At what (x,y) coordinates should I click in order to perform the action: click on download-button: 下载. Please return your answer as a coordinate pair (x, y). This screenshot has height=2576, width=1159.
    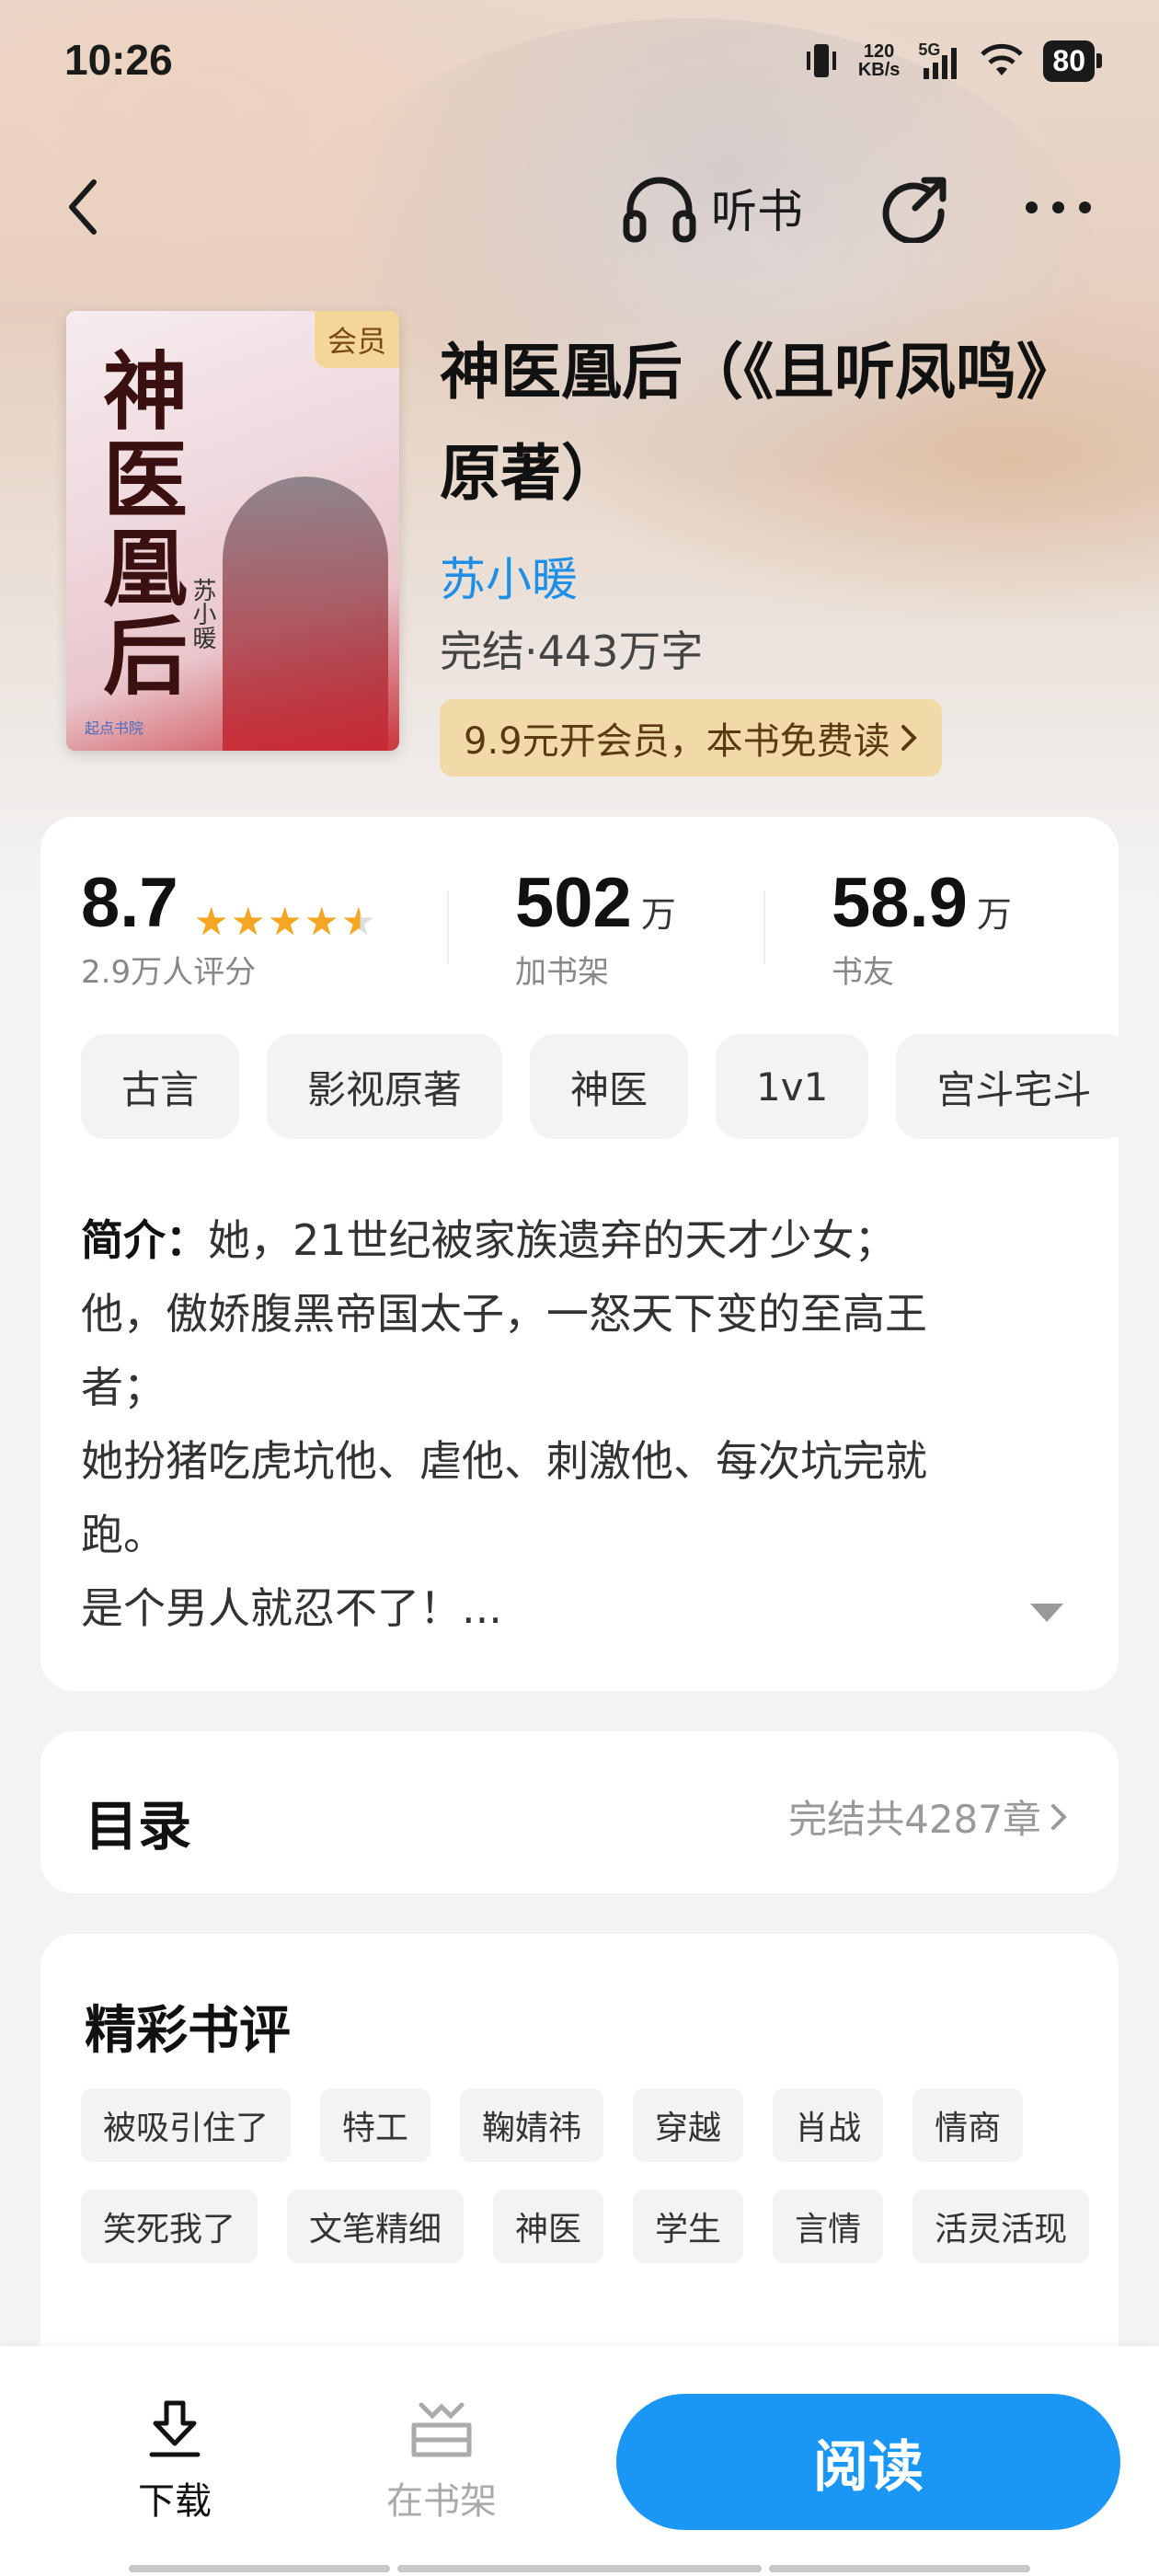
    Looking at the image, I should click on (175, 2461).